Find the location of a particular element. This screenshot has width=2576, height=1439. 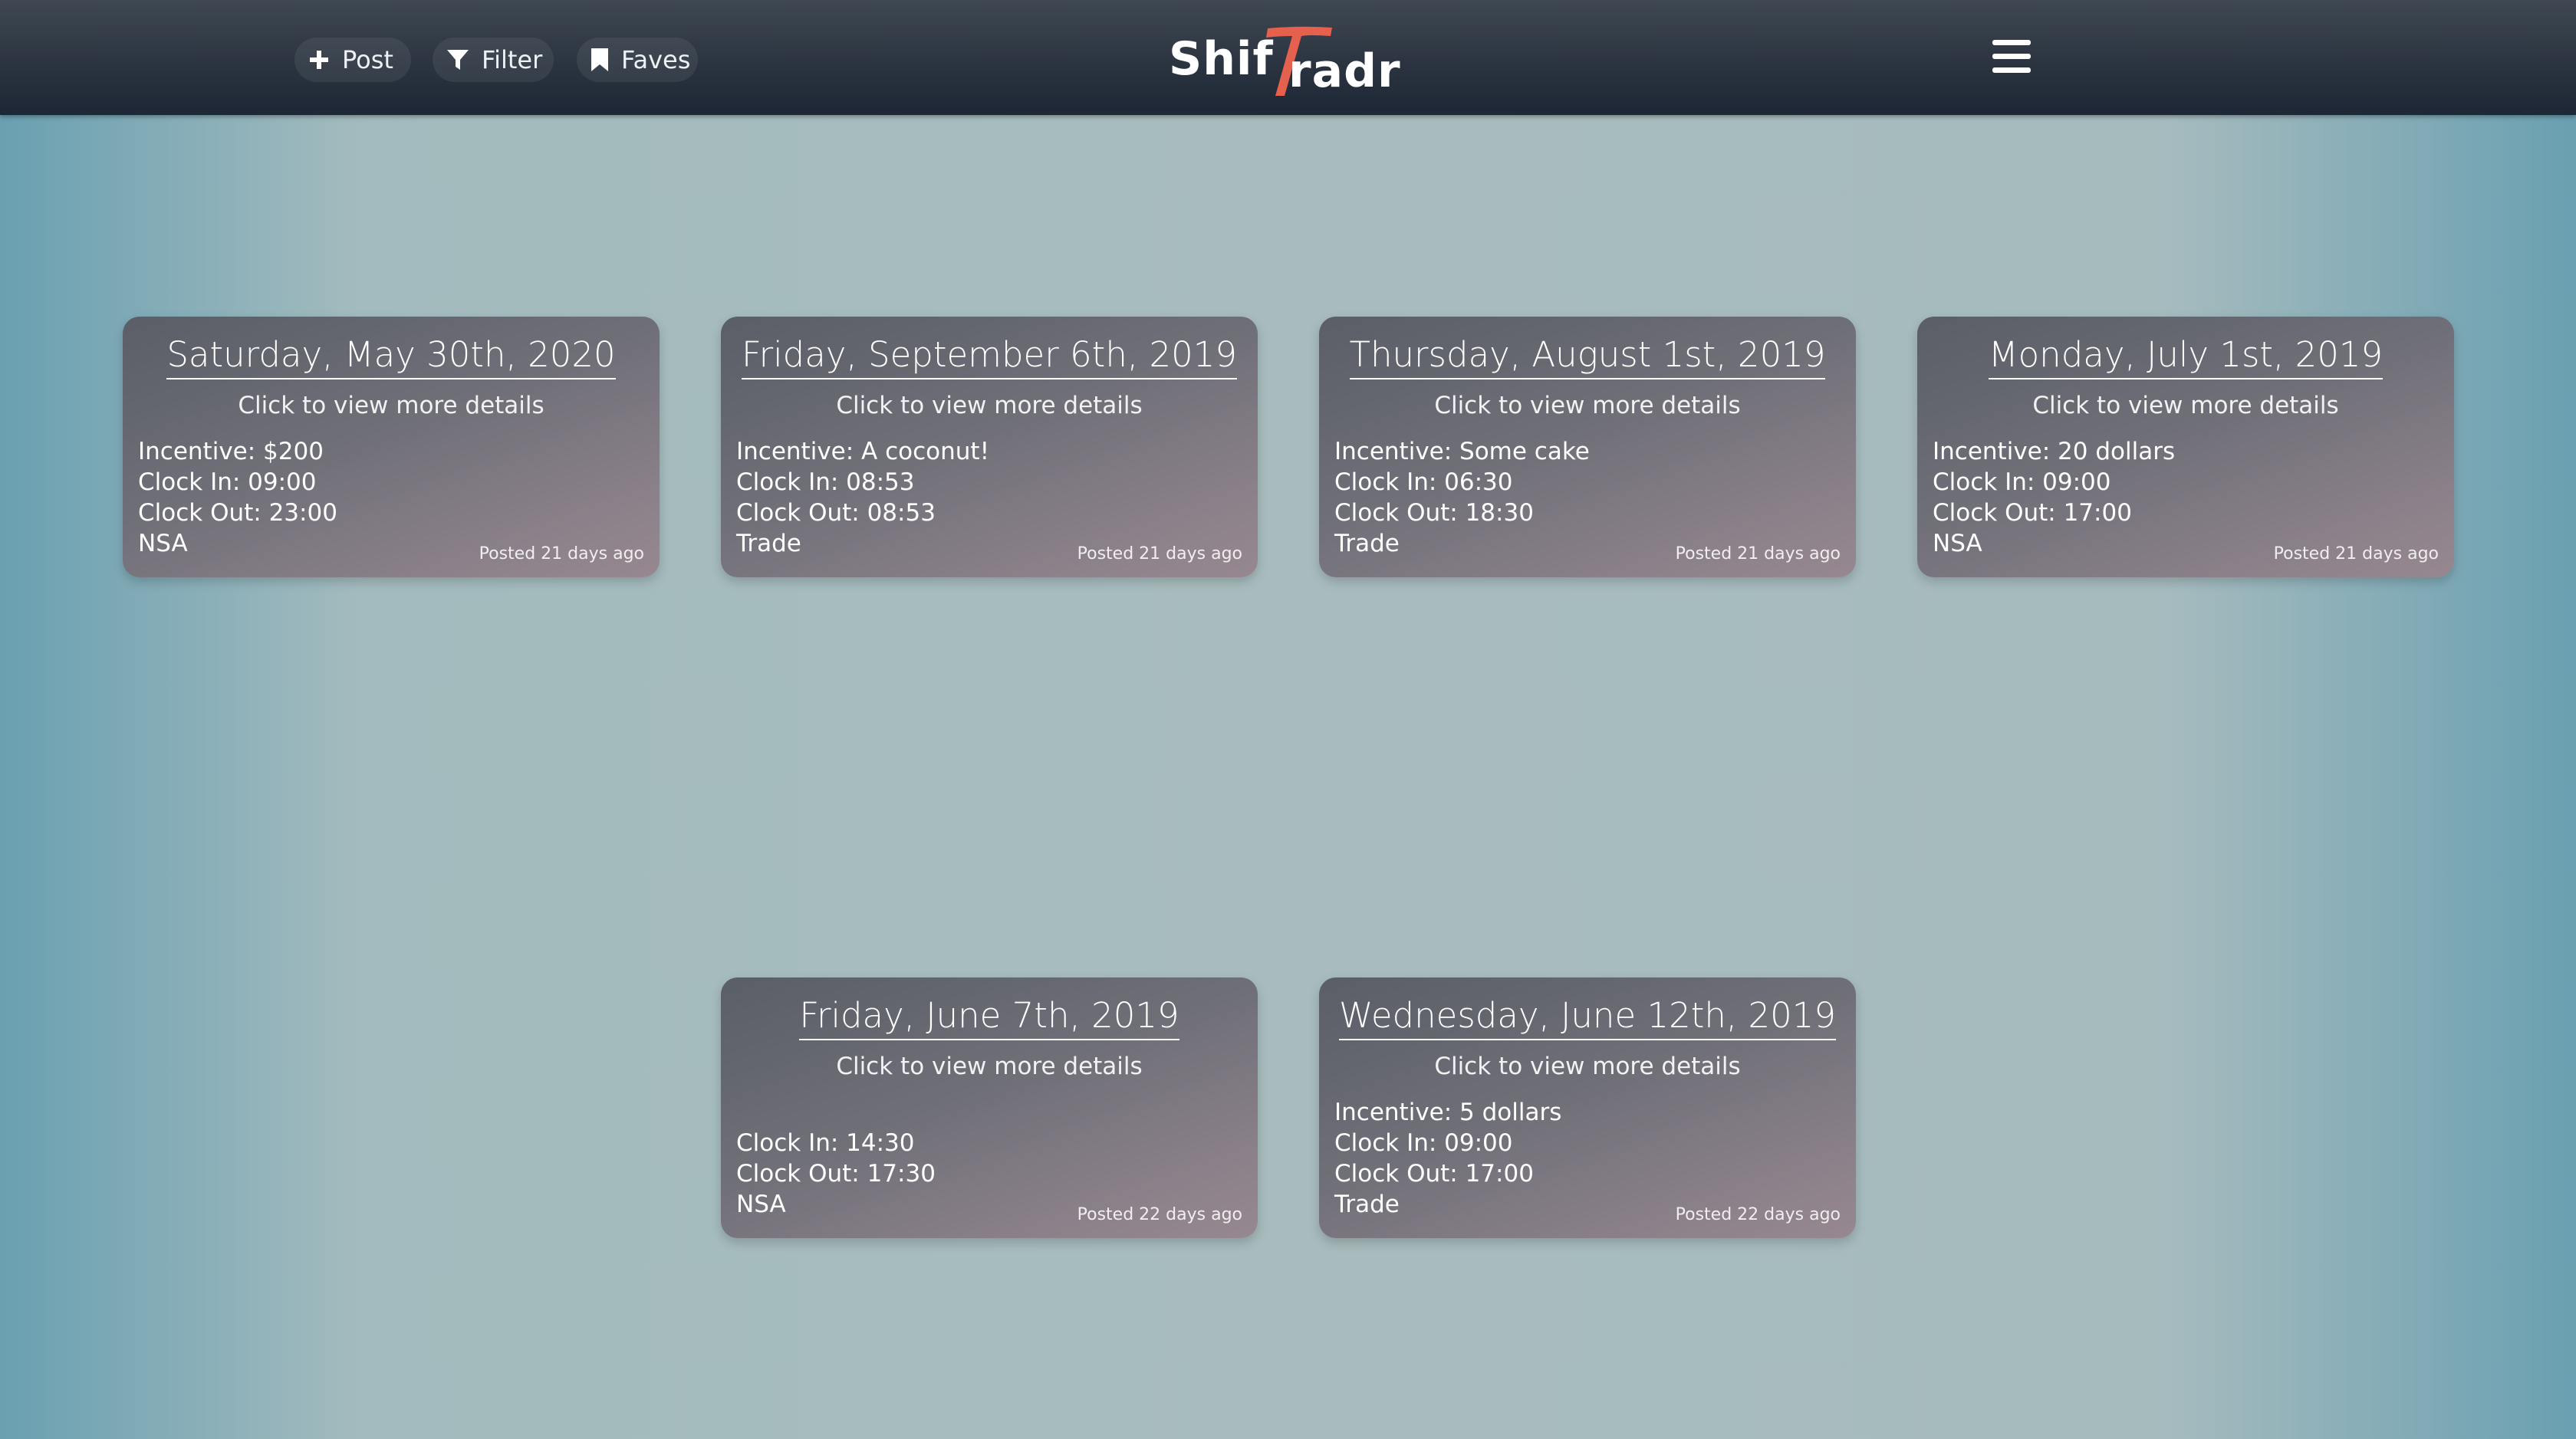

clock-out-text: Clock Out: 08:53 is located at coordinates (836, 513).